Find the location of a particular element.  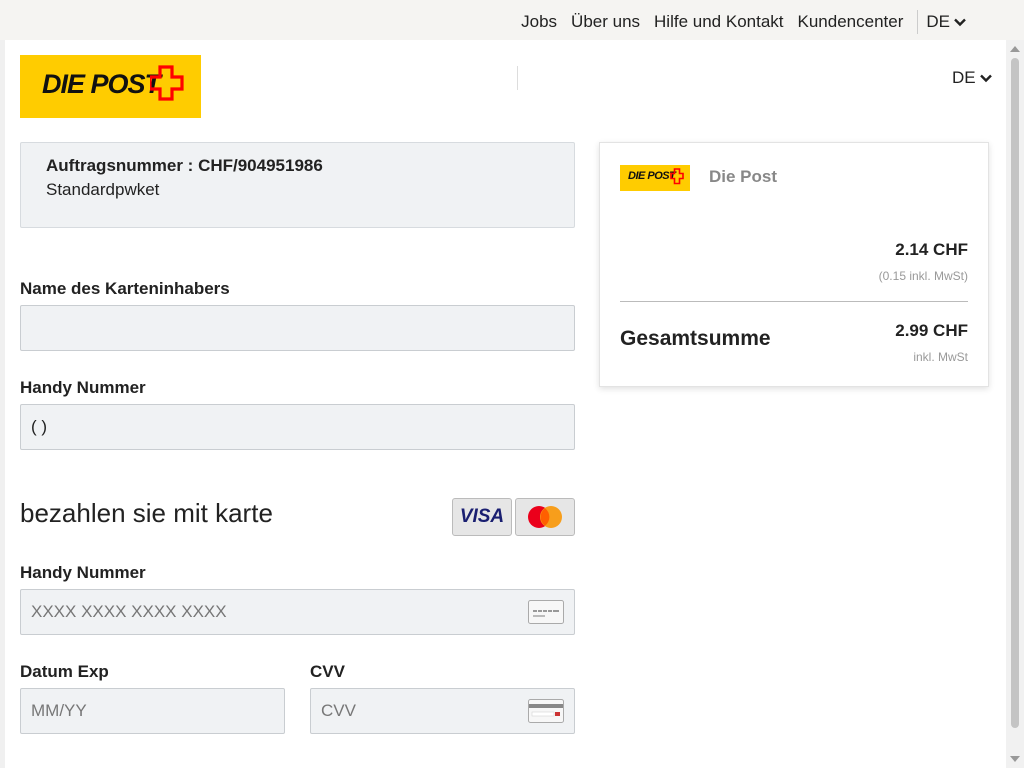

total-vat: inkl. MwSt is located at coordinates (940, 357).